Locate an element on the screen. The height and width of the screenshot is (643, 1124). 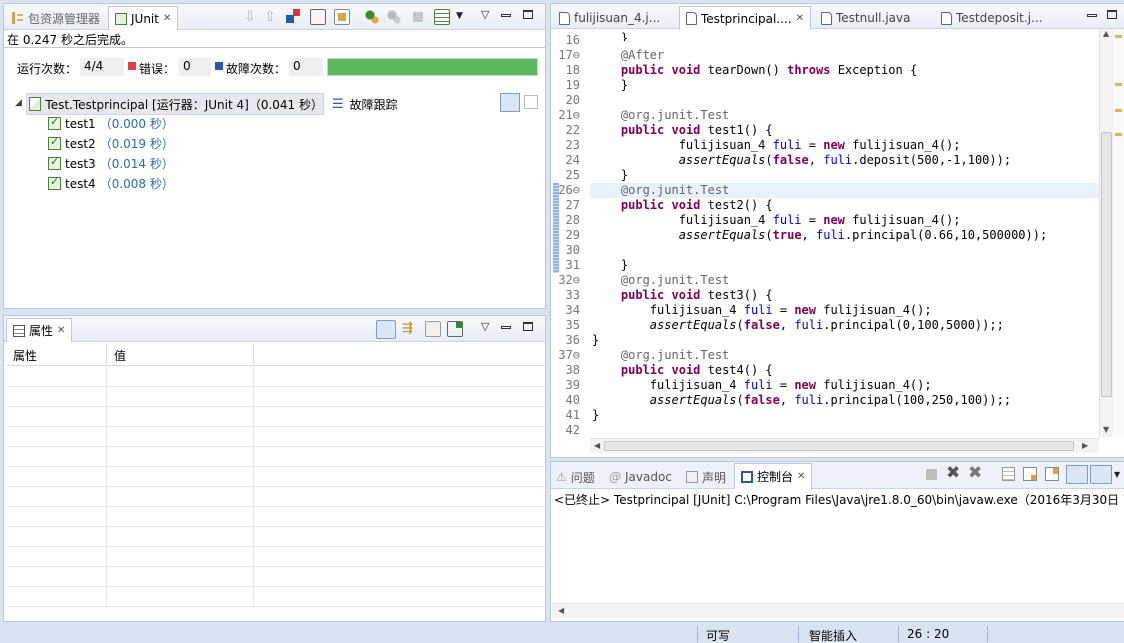
tab-console: 控制台 ✕ is located at coordinates (773, 476).